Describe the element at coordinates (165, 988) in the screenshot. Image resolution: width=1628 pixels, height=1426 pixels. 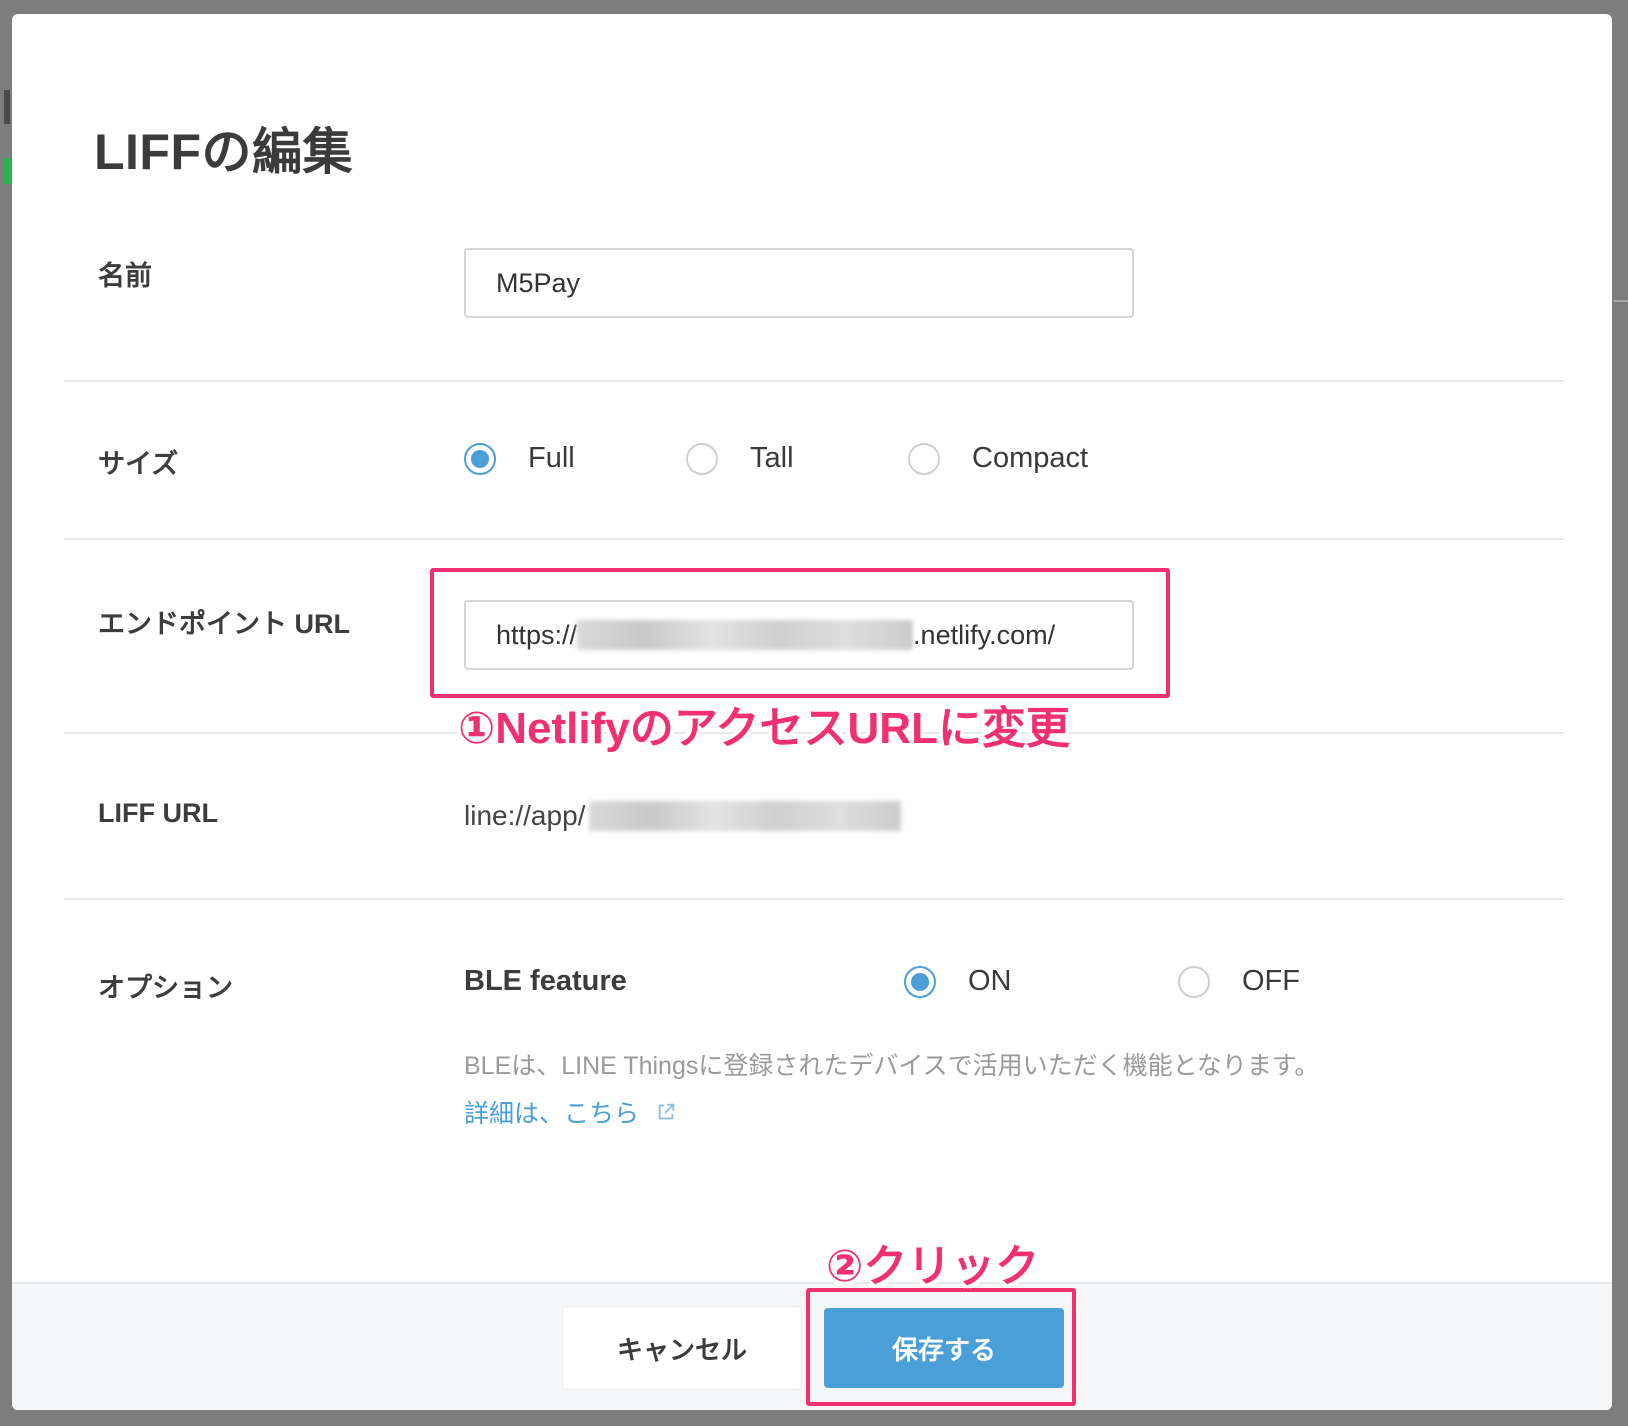
I see `options-label: オプション` at that location.